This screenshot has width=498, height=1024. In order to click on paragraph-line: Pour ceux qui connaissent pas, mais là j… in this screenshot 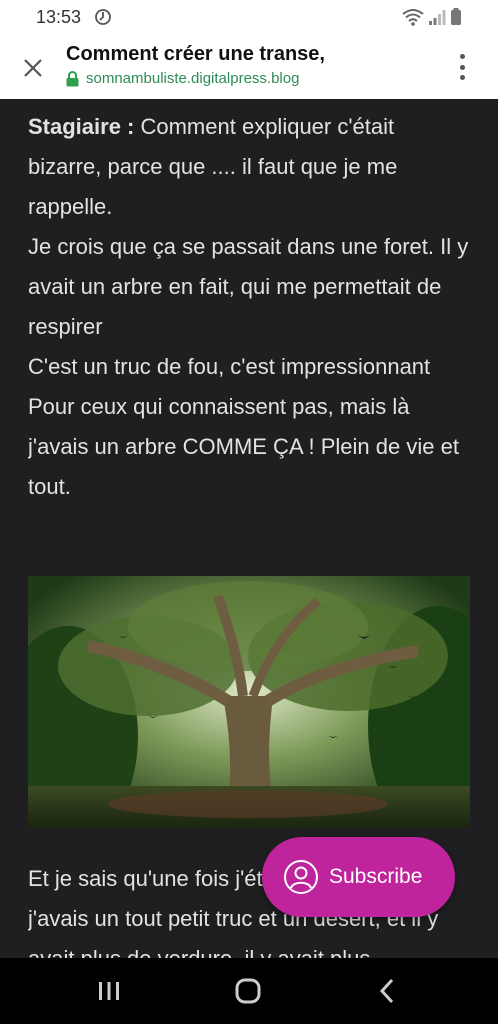, I will do `click(243, 446)`.